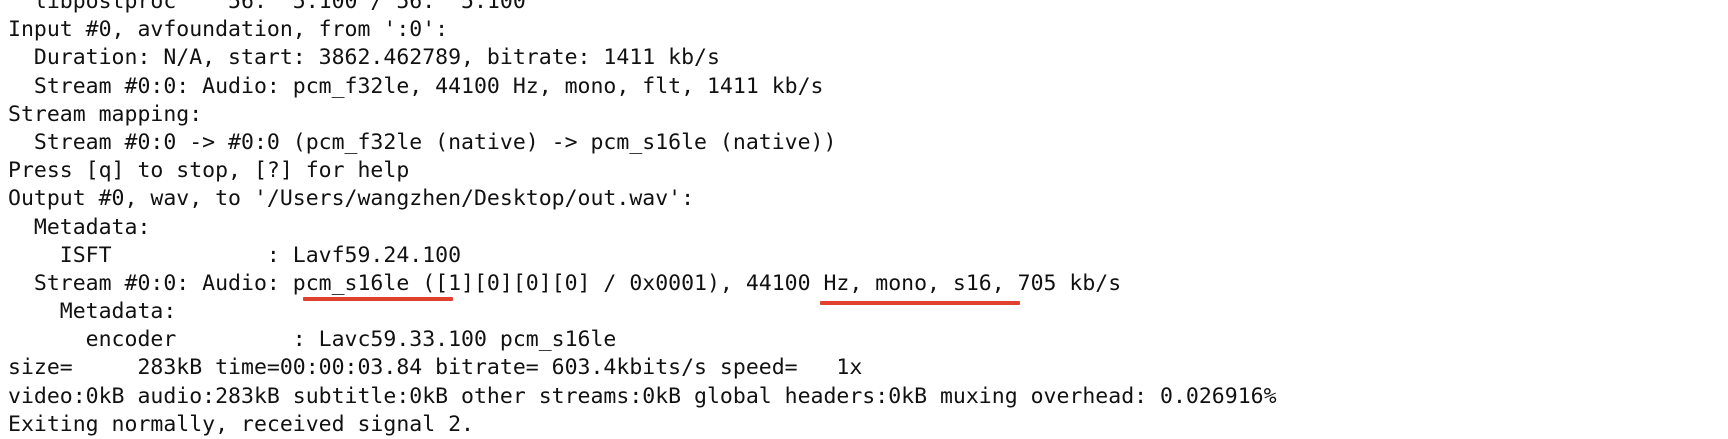  Describe the element at coordinates (228, 30) in the screenshot. I see `terminal-line: Input #0, avfoundation, from ':0':` at that location.